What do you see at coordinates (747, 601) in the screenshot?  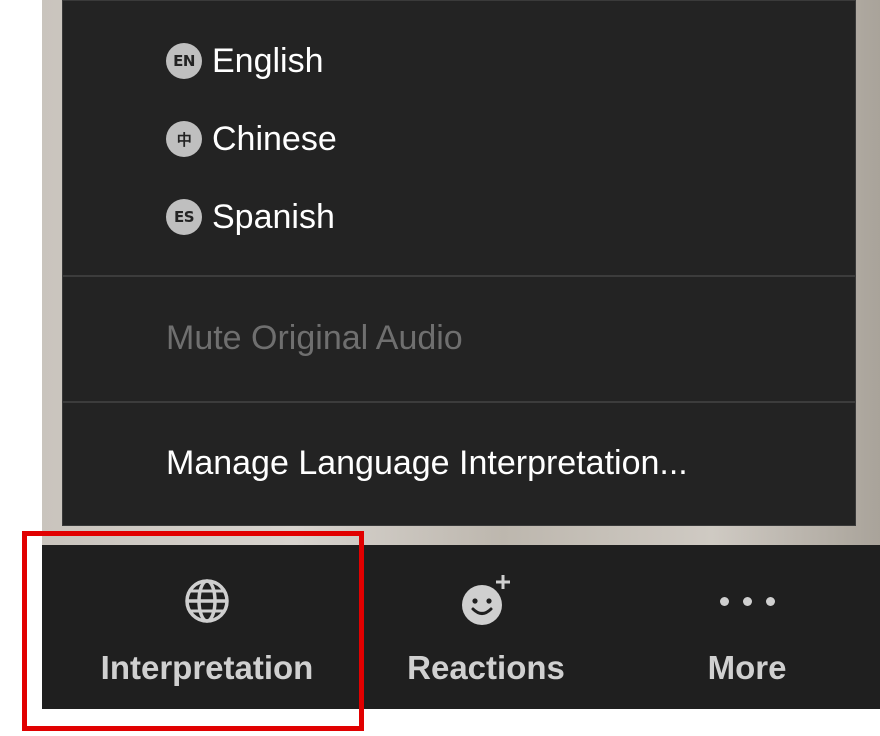 I see `more-dots-icon` at bounding box center [747, 601].